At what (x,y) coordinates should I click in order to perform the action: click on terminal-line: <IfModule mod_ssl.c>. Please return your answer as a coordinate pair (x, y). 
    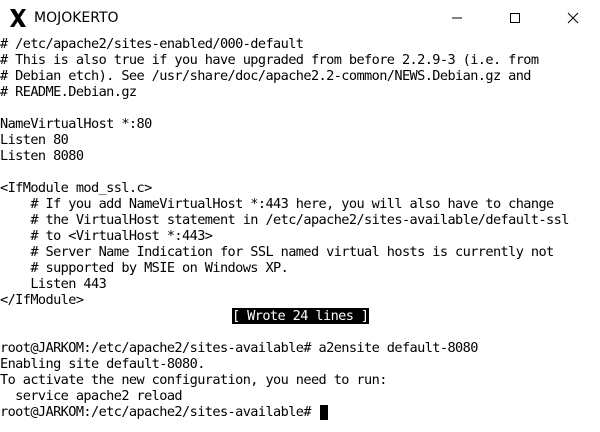
    Looking at the image, I should click on (76, 188).